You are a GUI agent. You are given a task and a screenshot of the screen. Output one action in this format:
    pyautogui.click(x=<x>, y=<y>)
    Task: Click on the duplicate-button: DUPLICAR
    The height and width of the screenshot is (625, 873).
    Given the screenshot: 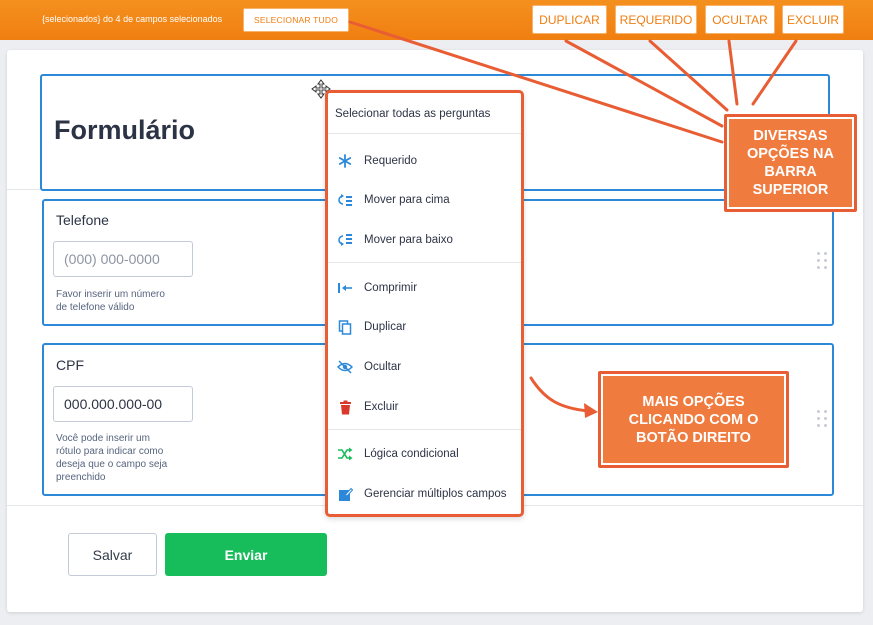 What is the action you would take?
    pyautogui.click(x=569, y=19)
    